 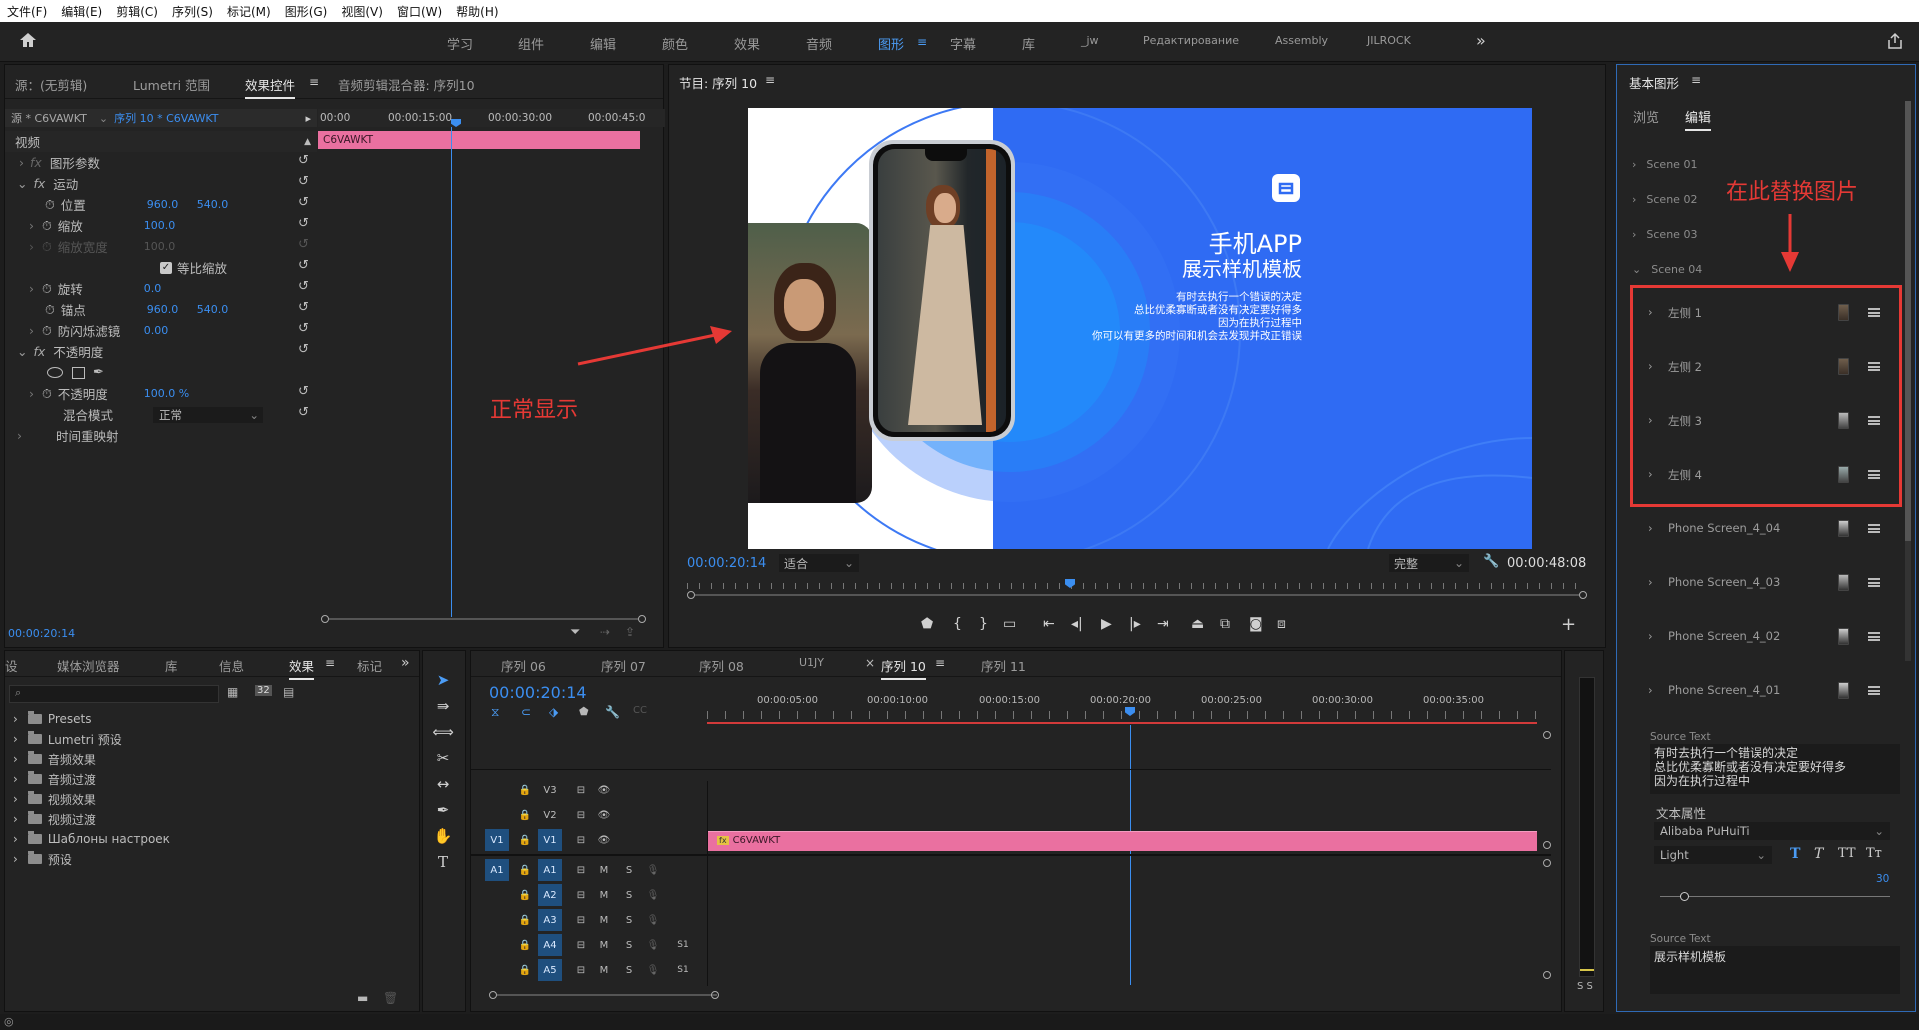 I want to click on eg-scrollbar, so click(x=1908, y=381).